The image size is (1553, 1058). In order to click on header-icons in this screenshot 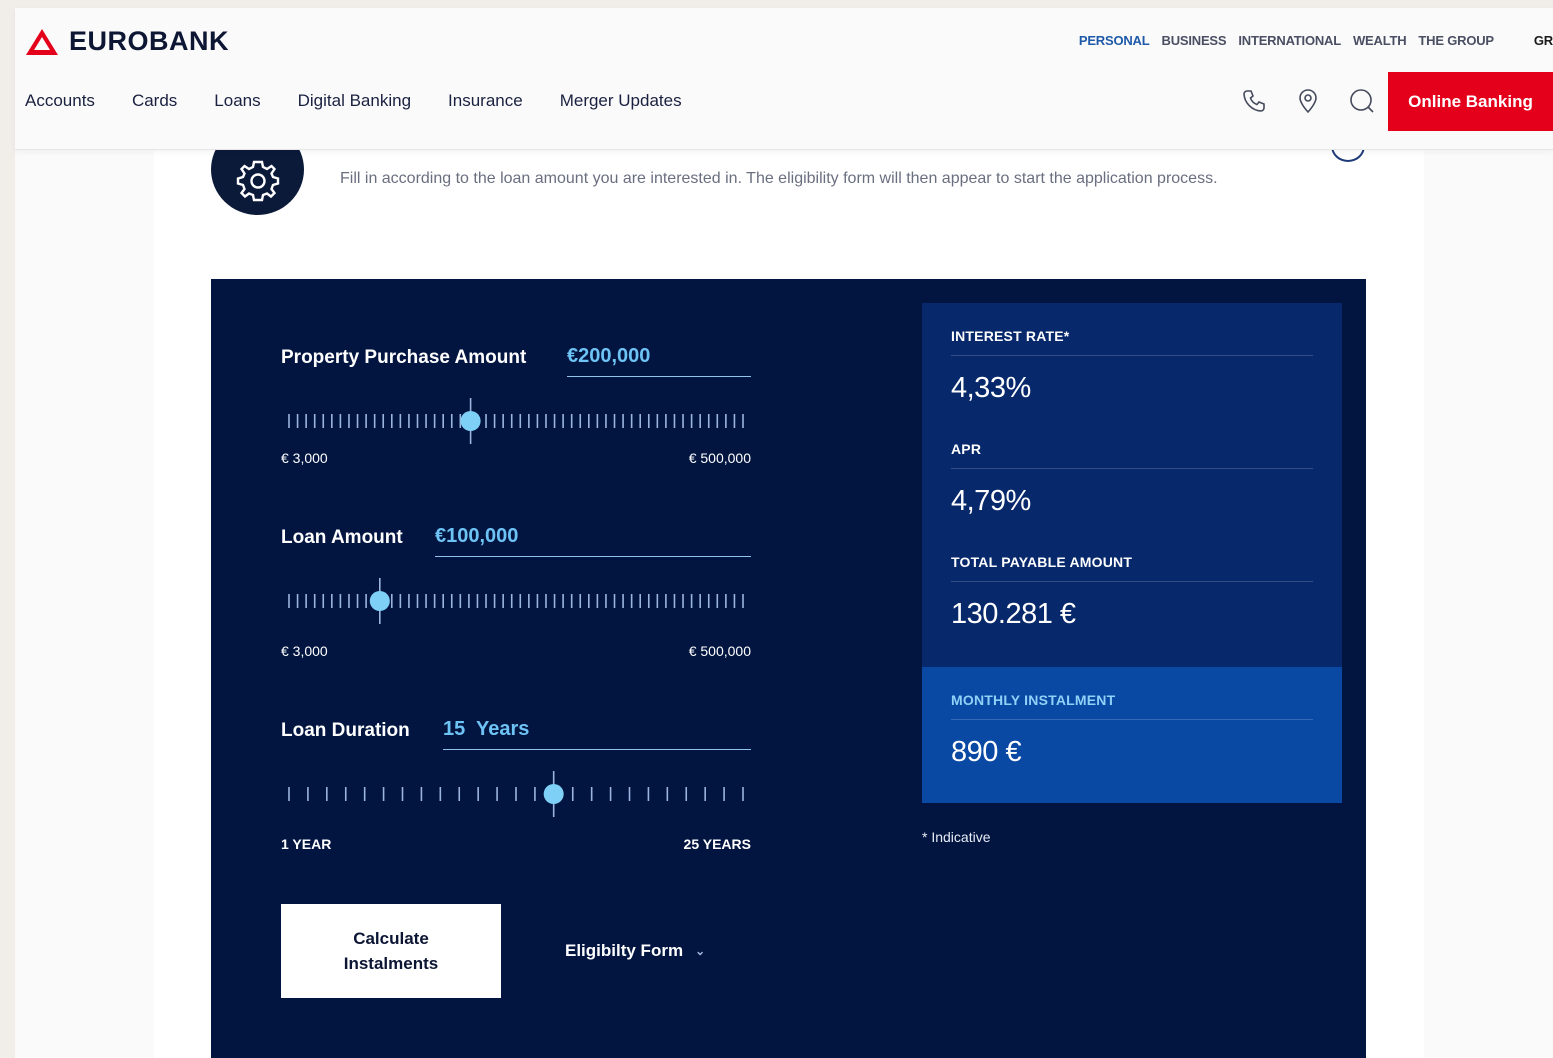, I will do `click(1308, 101)`.